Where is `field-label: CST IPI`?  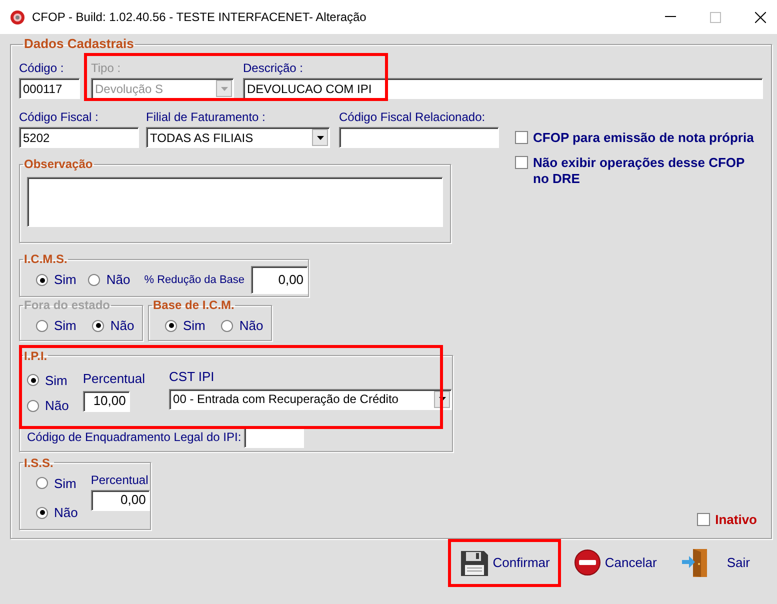 field-label: CST IPI is located at coordinates (192, 376).